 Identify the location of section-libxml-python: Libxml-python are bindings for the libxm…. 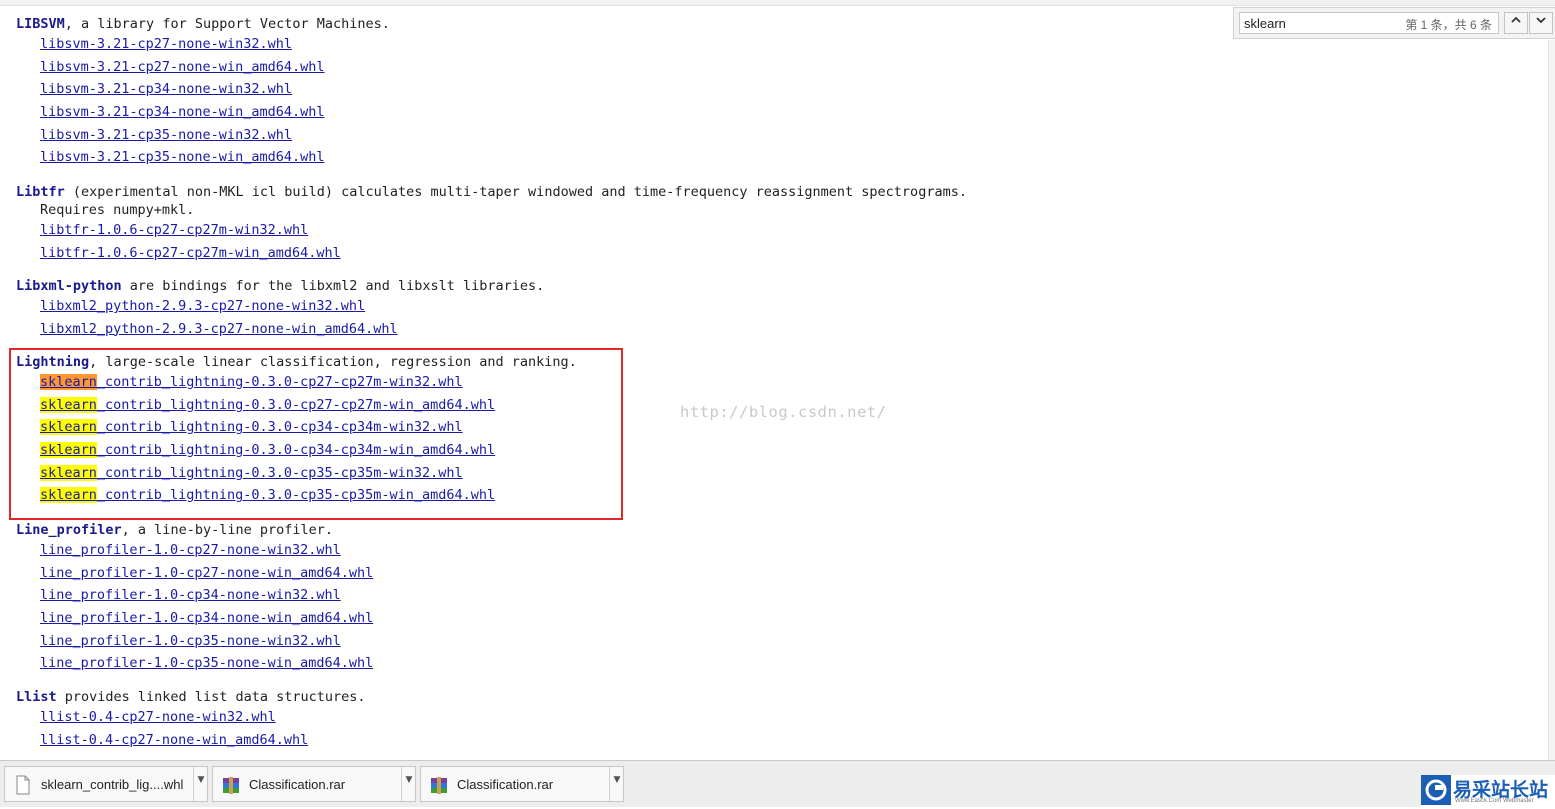
(566, 308).